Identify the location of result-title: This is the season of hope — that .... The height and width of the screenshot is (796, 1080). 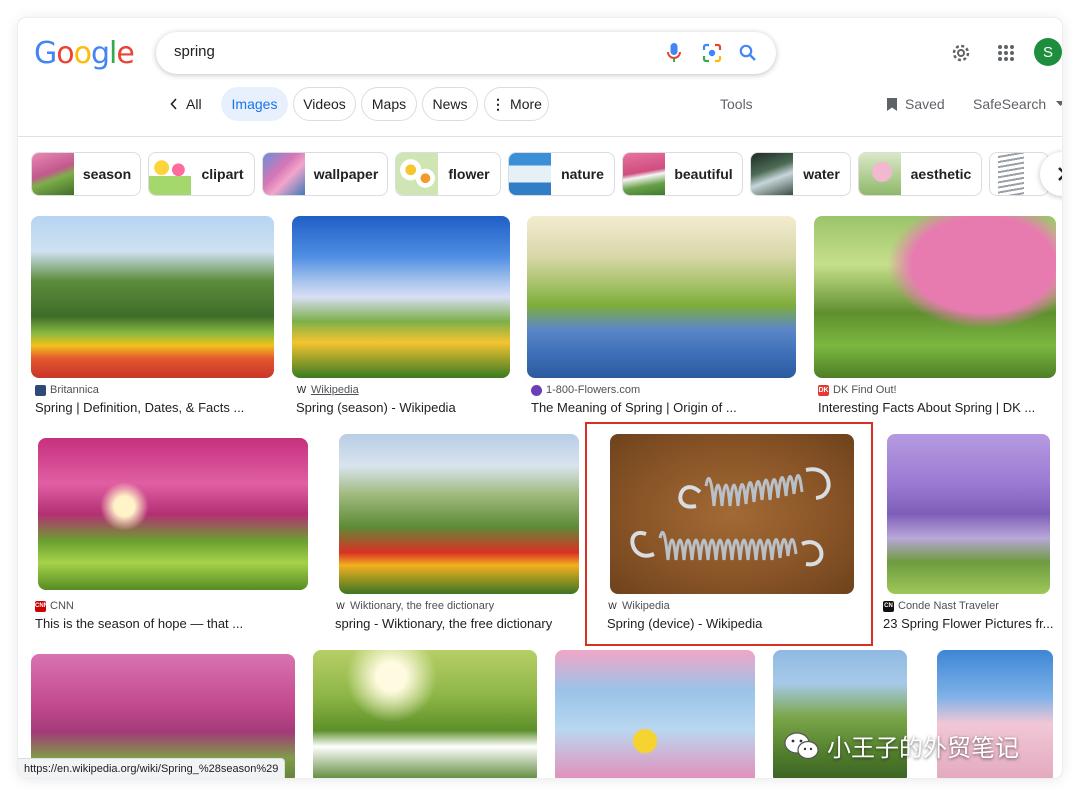
(155, 623).